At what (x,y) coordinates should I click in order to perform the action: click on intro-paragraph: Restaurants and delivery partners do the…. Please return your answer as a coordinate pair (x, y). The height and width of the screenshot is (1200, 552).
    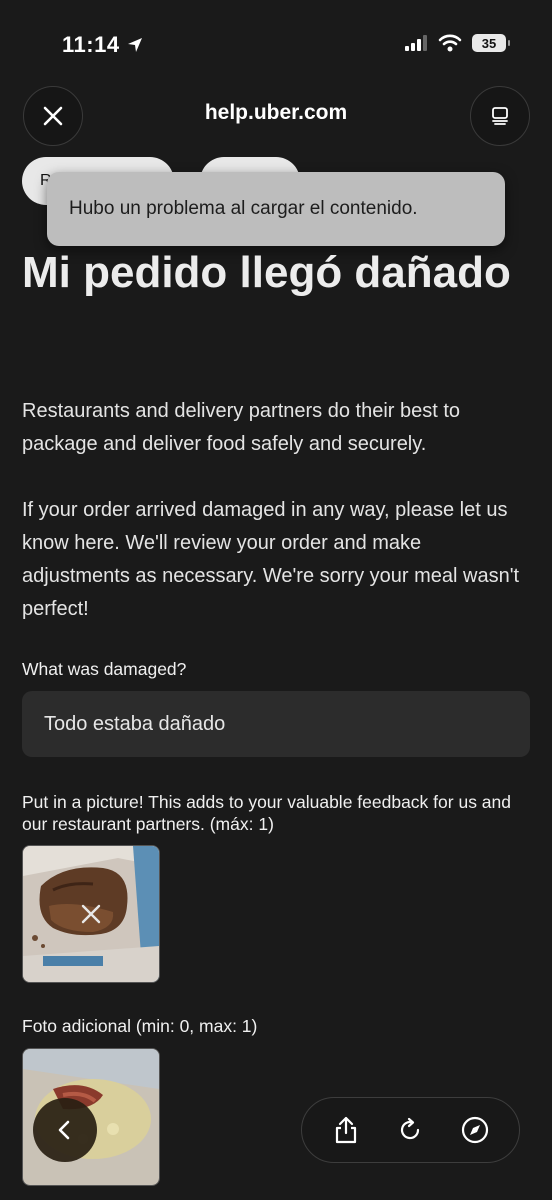
    Looking at the image, I should click on (241, 427).